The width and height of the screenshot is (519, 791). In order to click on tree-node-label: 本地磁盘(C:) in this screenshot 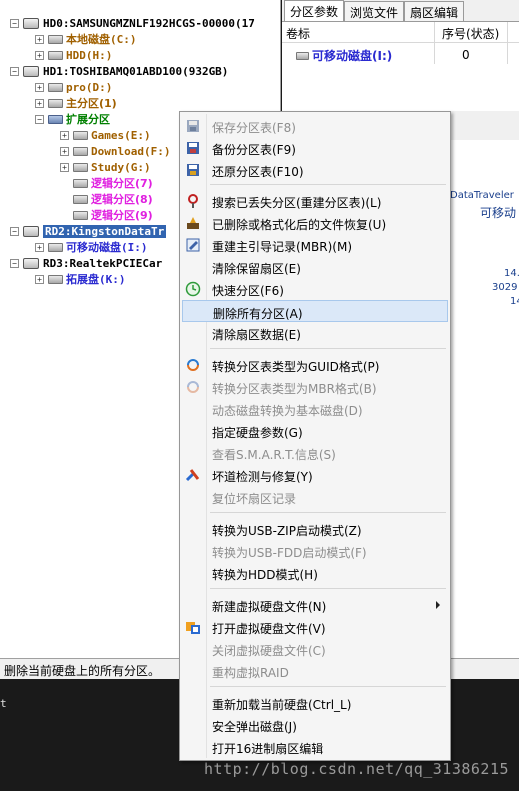, I will do `click(101, 39)`.